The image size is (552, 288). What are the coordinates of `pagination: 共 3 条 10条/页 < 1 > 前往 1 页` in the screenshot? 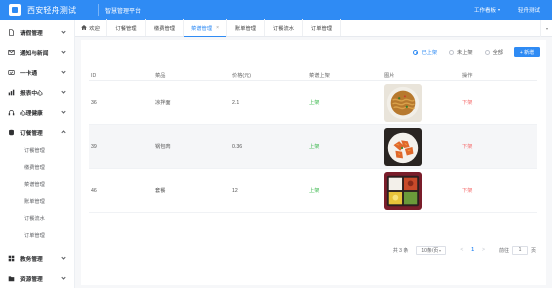 It's located at (464, 250).